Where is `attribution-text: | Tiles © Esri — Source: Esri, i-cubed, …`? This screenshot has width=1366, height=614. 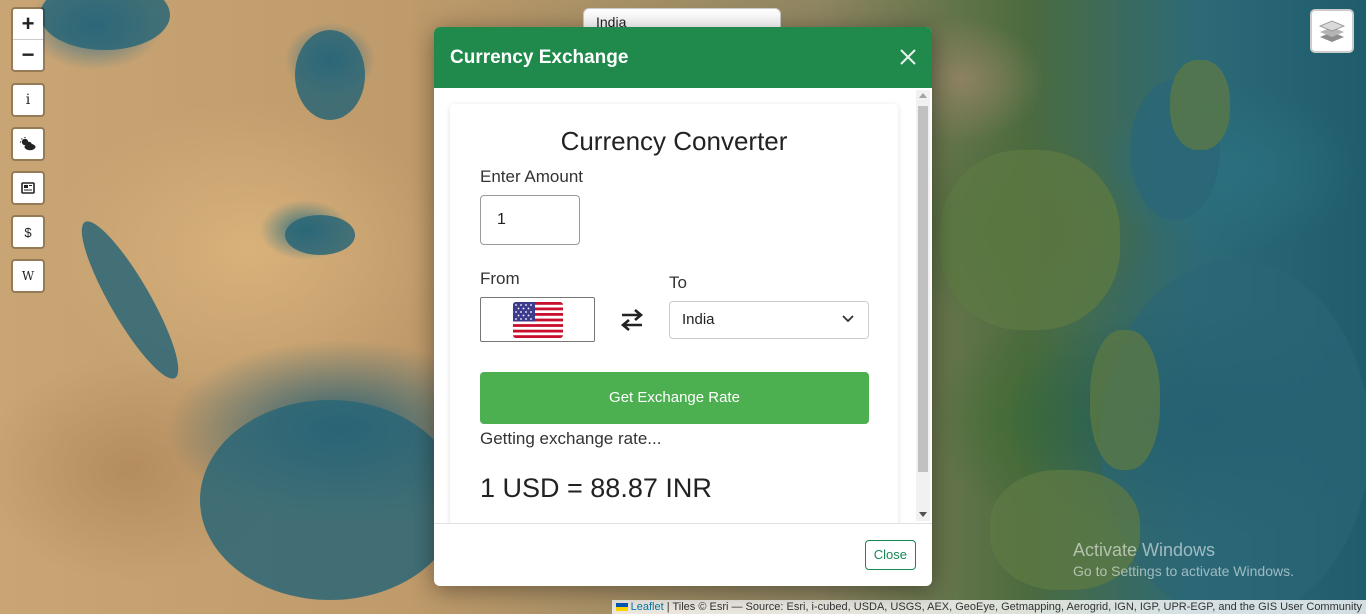
attribution-text: | Tiles © Esri — Source: Esri, i-cubed, … is located at coordinates (1014, 607).